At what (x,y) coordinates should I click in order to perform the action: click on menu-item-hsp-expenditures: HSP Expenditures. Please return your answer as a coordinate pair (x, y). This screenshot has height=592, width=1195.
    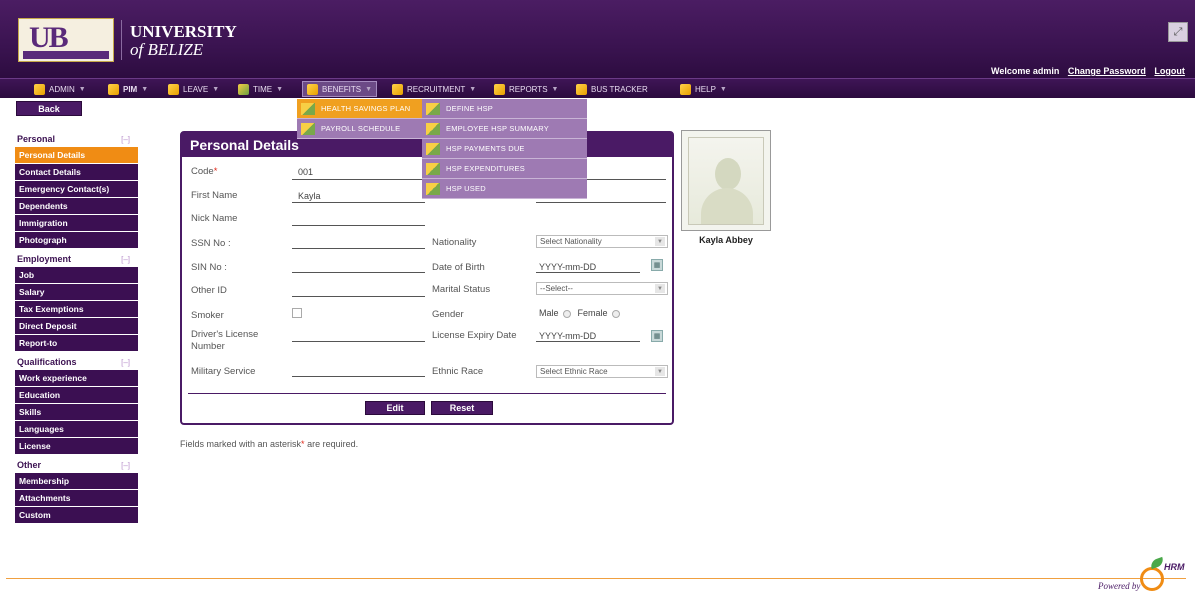
    Looking at the image, I should click on (504, 169).